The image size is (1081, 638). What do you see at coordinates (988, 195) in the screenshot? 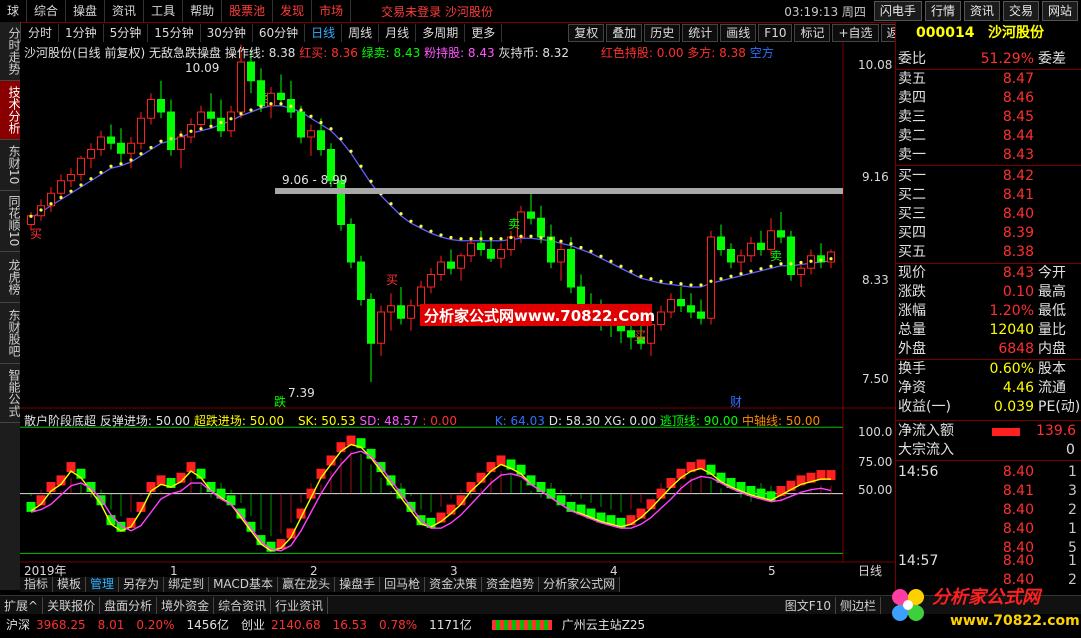
I see `bid-row: 买二 8.41` at bounding box center [988, 195].